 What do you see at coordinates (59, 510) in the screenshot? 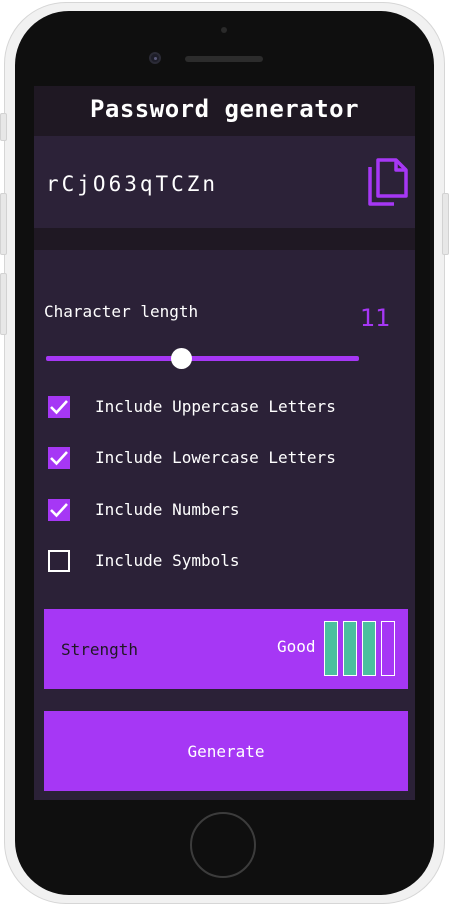
I see `numbers-checkbox` at bounding box center [59, 510].